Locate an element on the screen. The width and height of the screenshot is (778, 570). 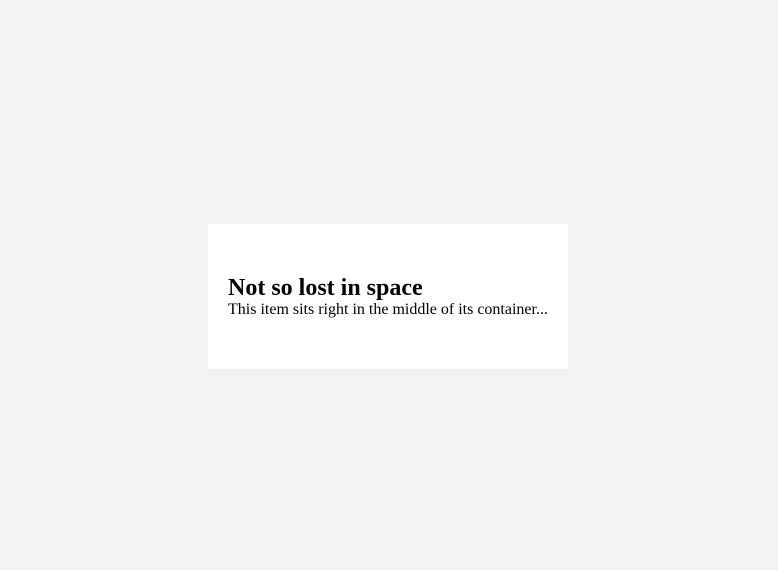
card-title: Not so lost in space is located at coordinates (325, 287).